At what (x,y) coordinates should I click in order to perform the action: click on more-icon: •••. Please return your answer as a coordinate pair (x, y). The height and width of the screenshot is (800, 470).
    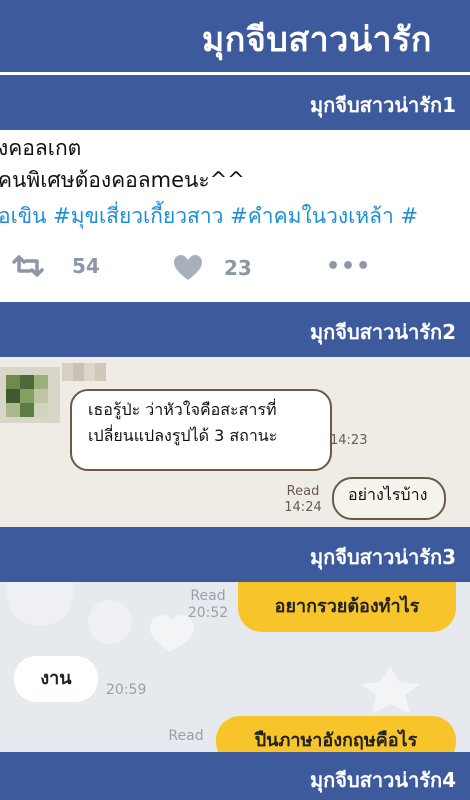
    Looking at the image, I should click on (349, 266).